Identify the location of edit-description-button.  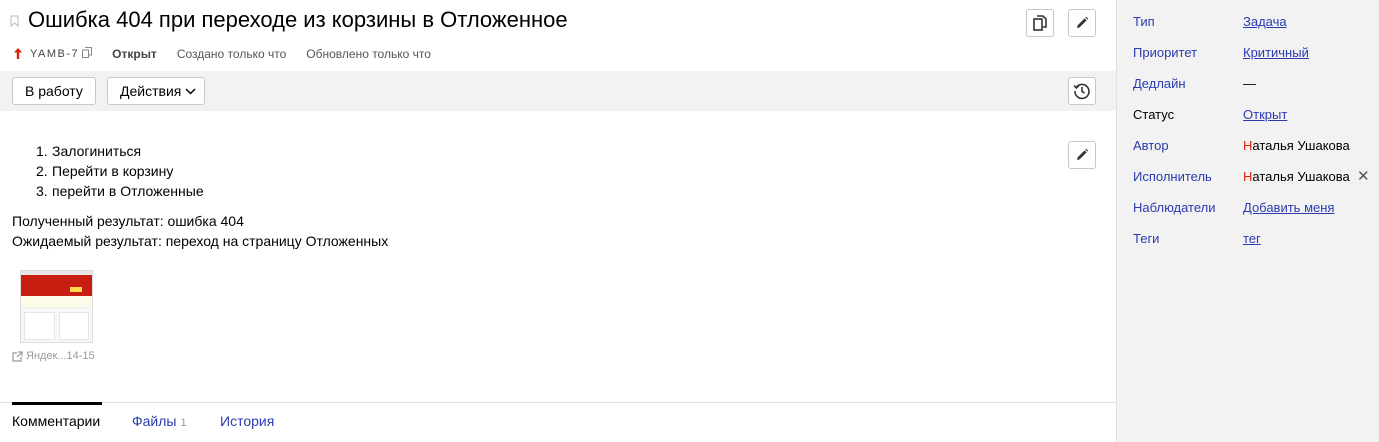
(1082, 155).